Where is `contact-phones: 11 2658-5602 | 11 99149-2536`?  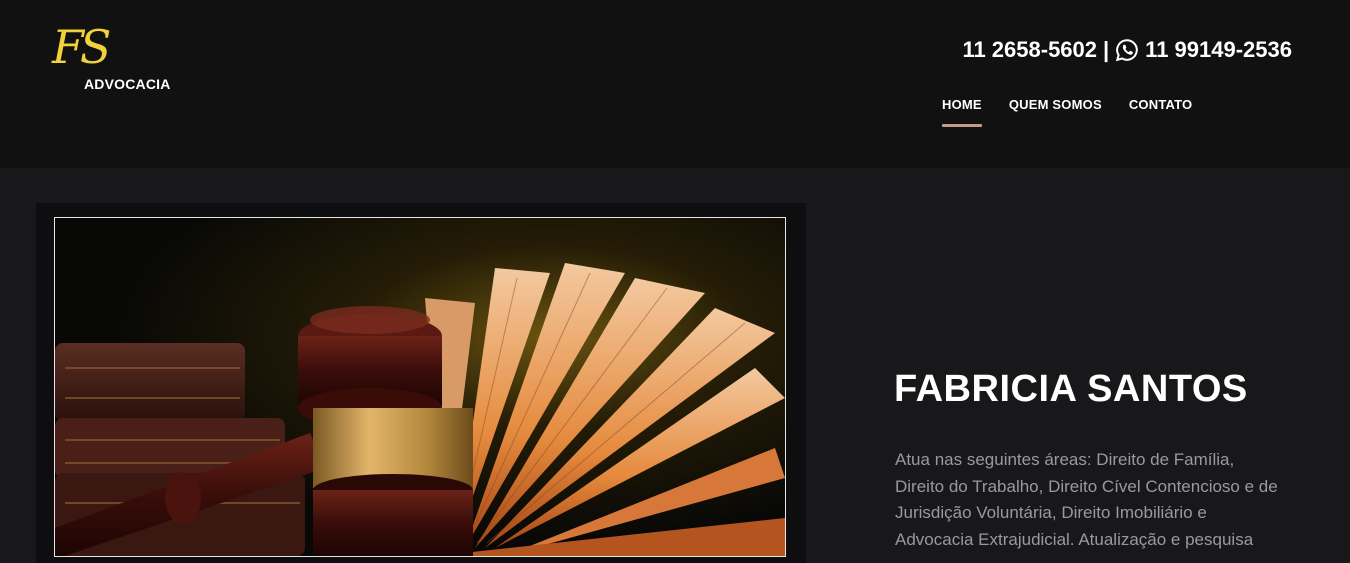 contact-phones: 11 2658-5602 | 11 99149-2536 is located at coordinates (1127, 50).